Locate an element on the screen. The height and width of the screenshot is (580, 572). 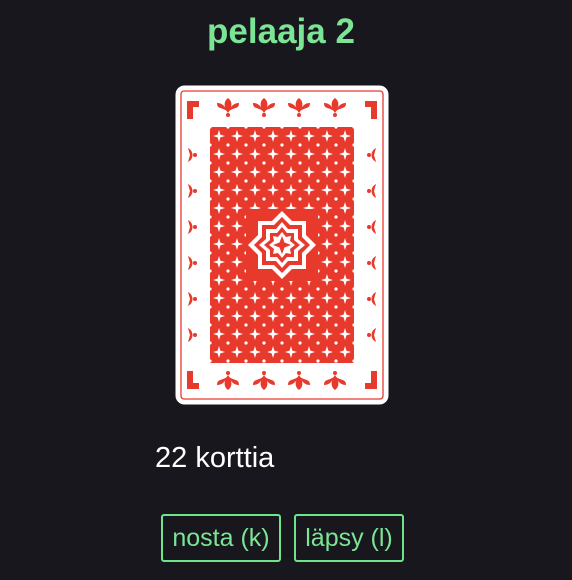
slap-button: läpsy (l) is located at coordinates (349, 538).